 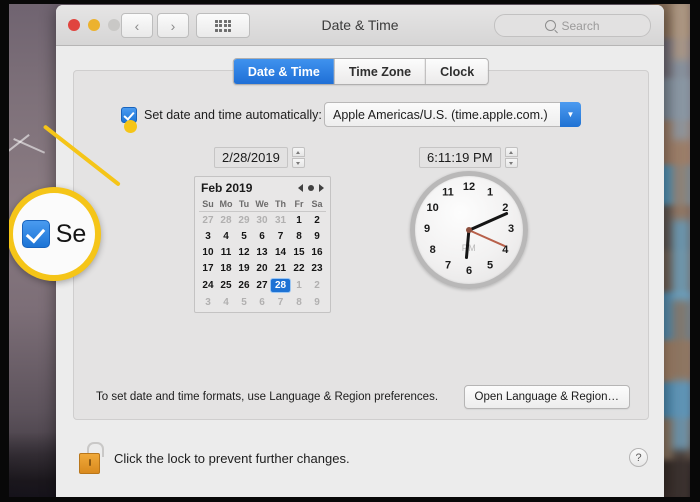 I want to click on calendar-day: 19, so click(x=244, y=268).